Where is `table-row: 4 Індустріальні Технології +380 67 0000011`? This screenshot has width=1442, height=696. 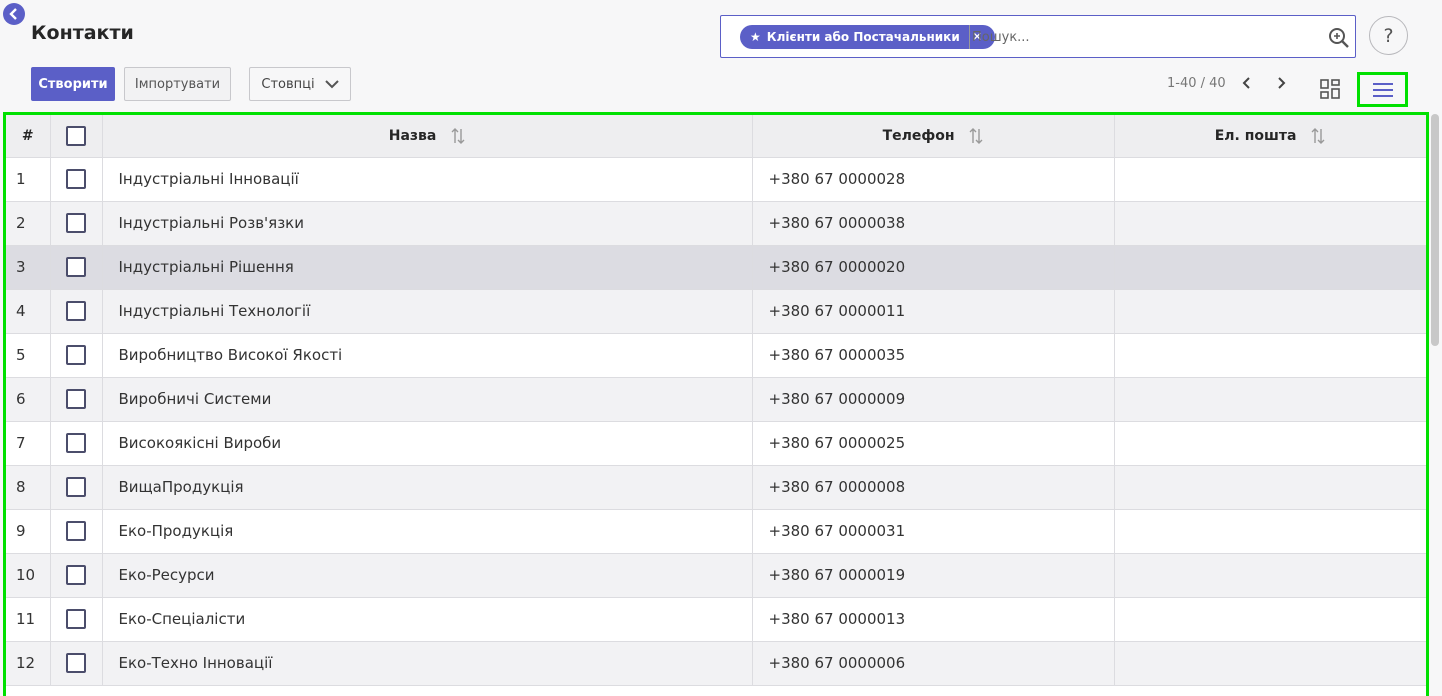
table-row: 4 Індустріальні Технології +380 67 0000011 is located at coordinates (716, 311).